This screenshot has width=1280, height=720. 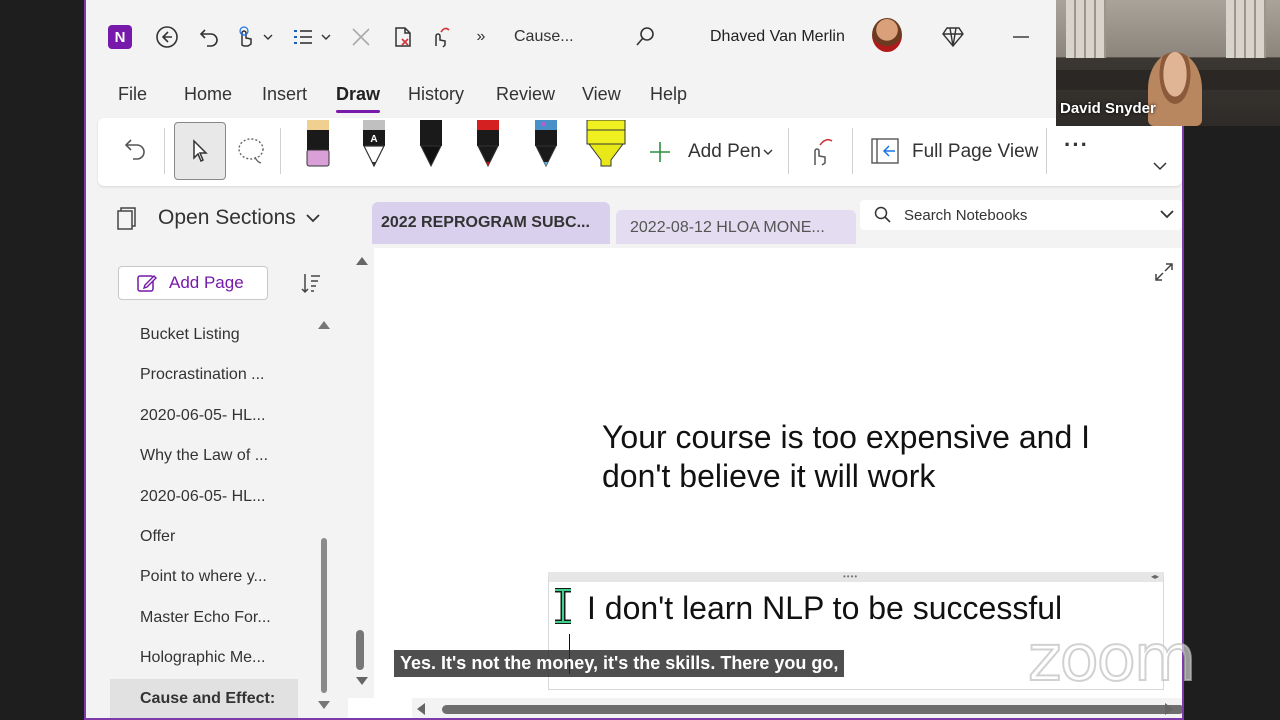 What do you see at coordinates (966, 215) in the screenshot?
I see `search-notebooks-placeholder: Search Notebooks` at bounding box center [966, 215].